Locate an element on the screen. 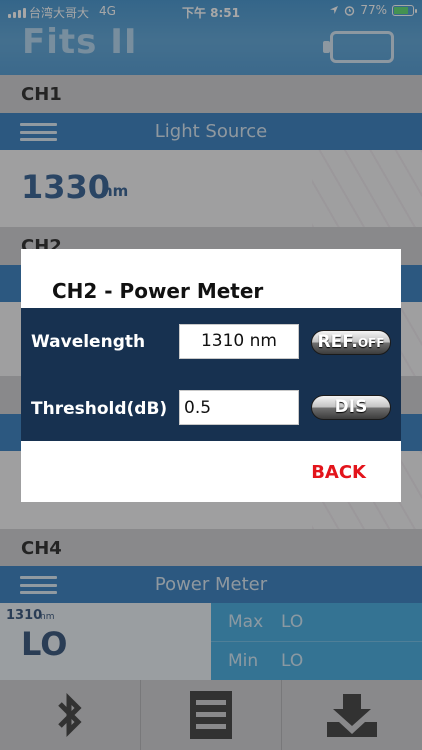  wavelength-label: Wavelength is located at coordinates (88, 342).